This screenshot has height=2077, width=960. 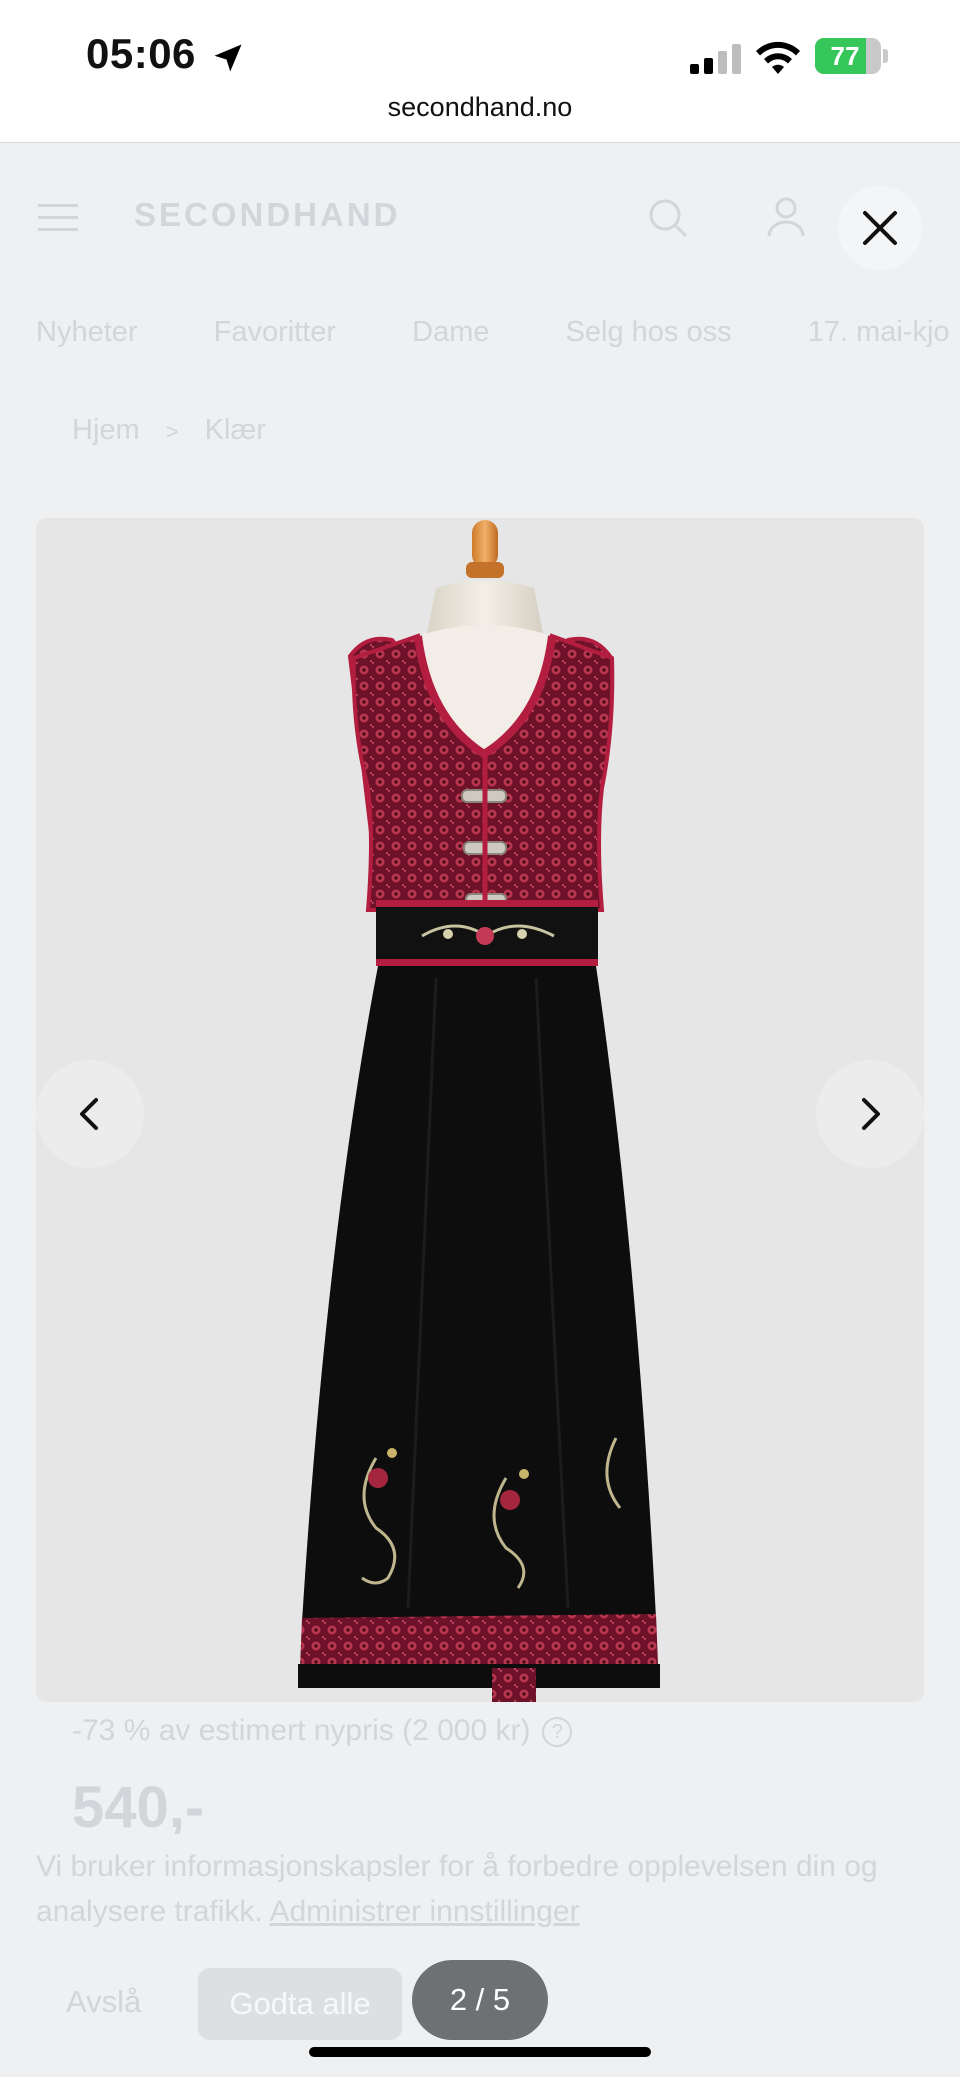 I want to click on breadcrumb: Hjem > Klær, so click(x=169, y=430).